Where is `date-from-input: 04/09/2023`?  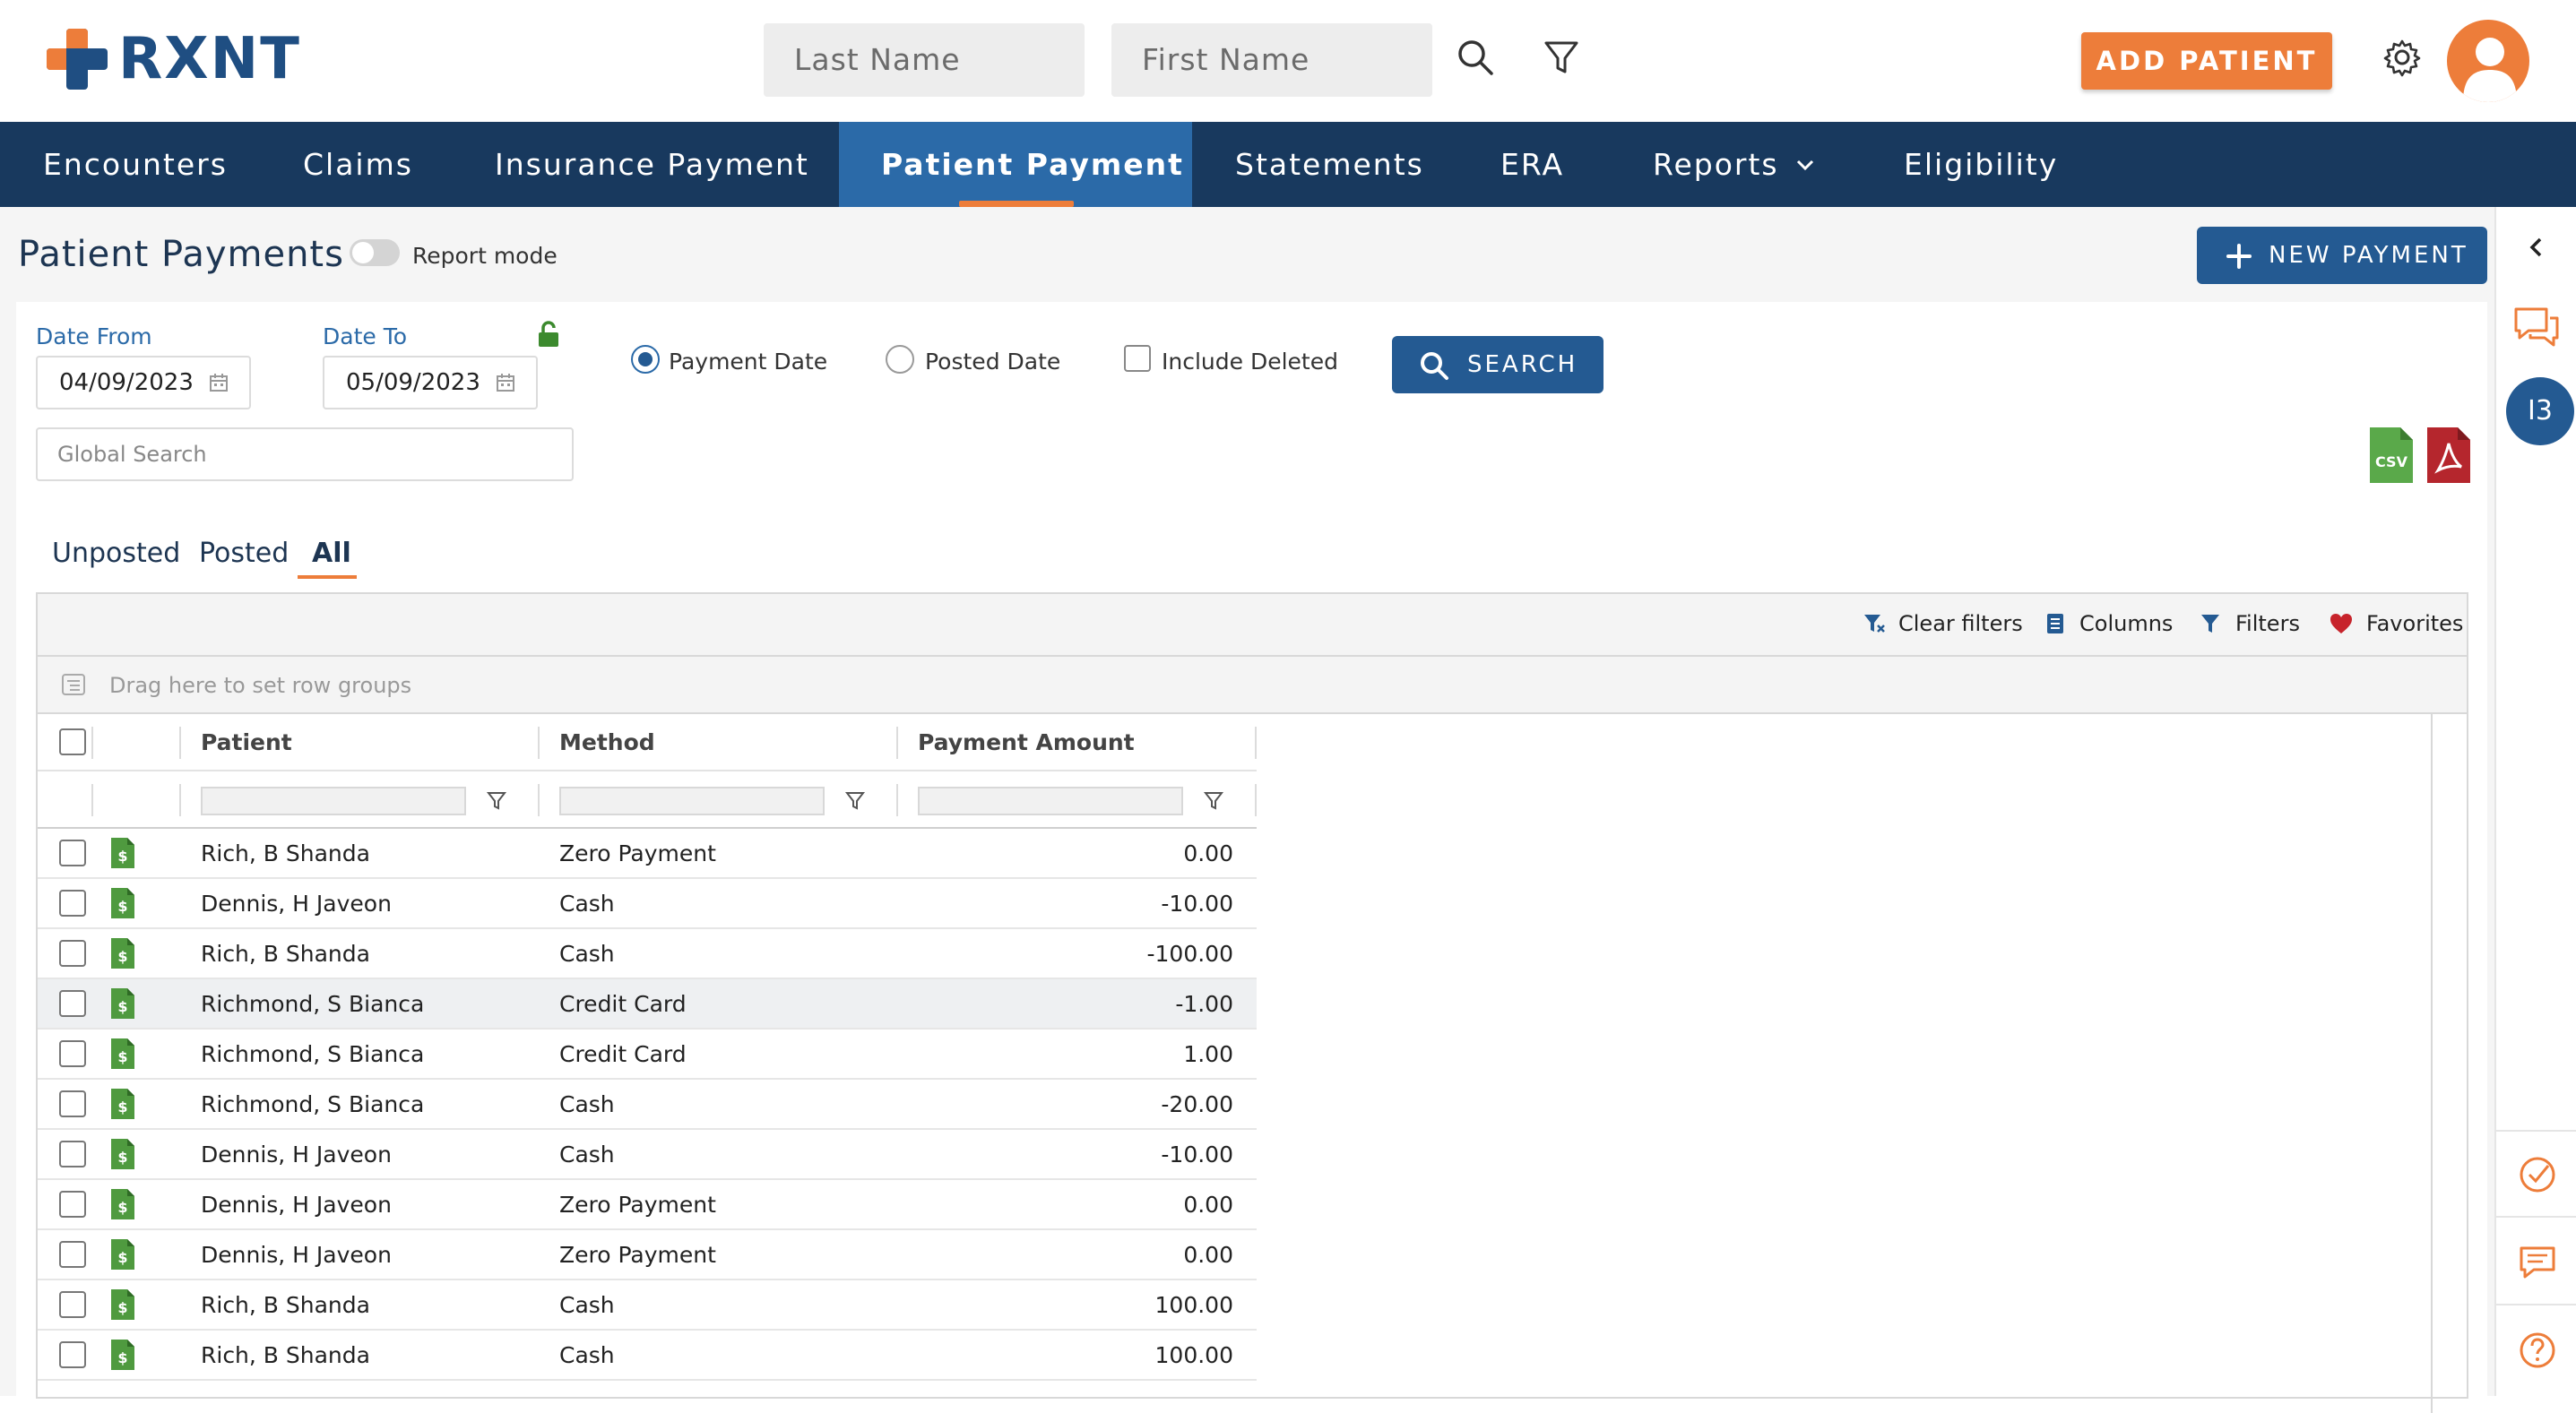
date-from-input: 04/09/2023 is located at coordinates (143, 382).